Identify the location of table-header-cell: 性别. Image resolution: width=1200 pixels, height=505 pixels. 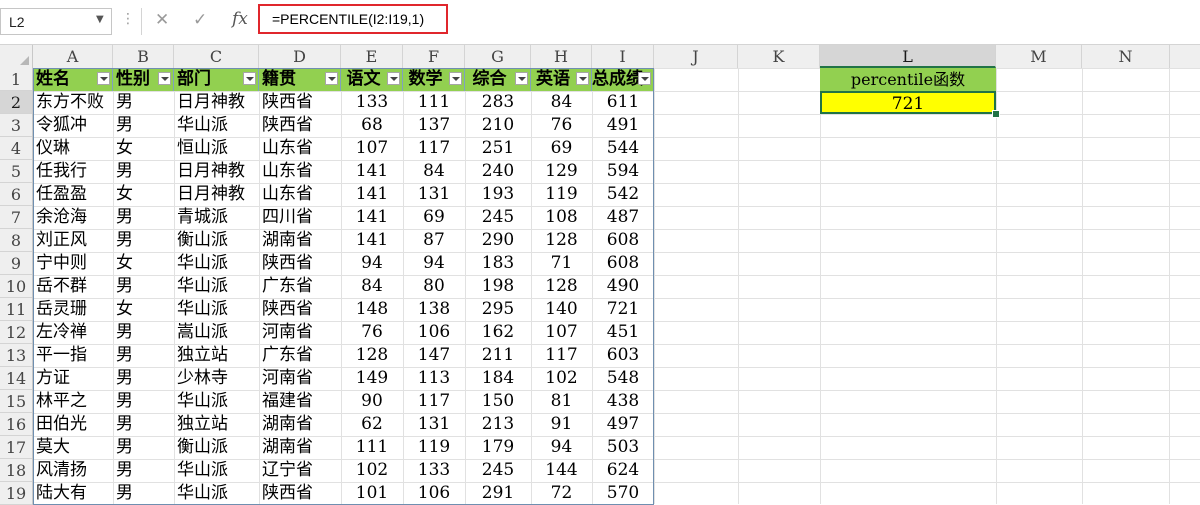
(143, 79).